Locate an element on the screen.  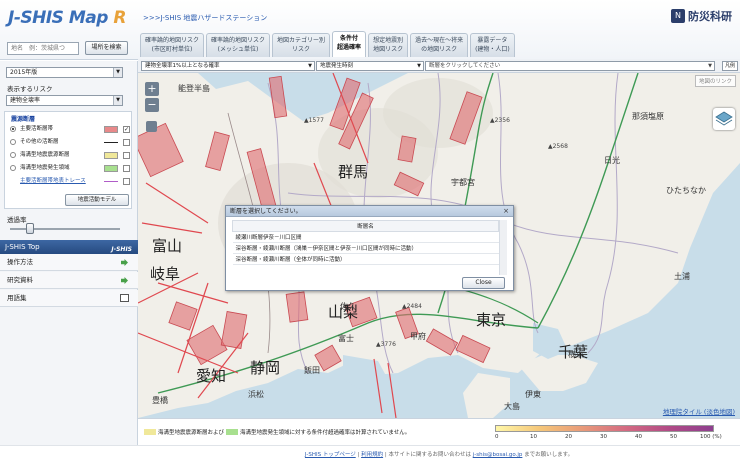
scale-tick-label: 10 is located at coordinates (533, 437).